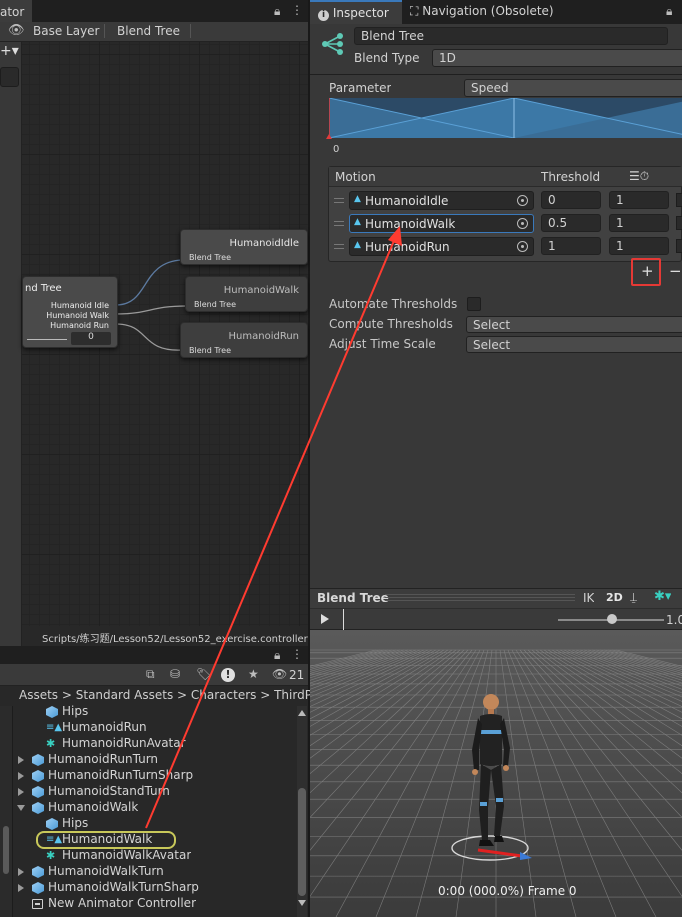  I want to click on asset-tree-item: ≡▲ HumanoidWalk, so click(154, 840).